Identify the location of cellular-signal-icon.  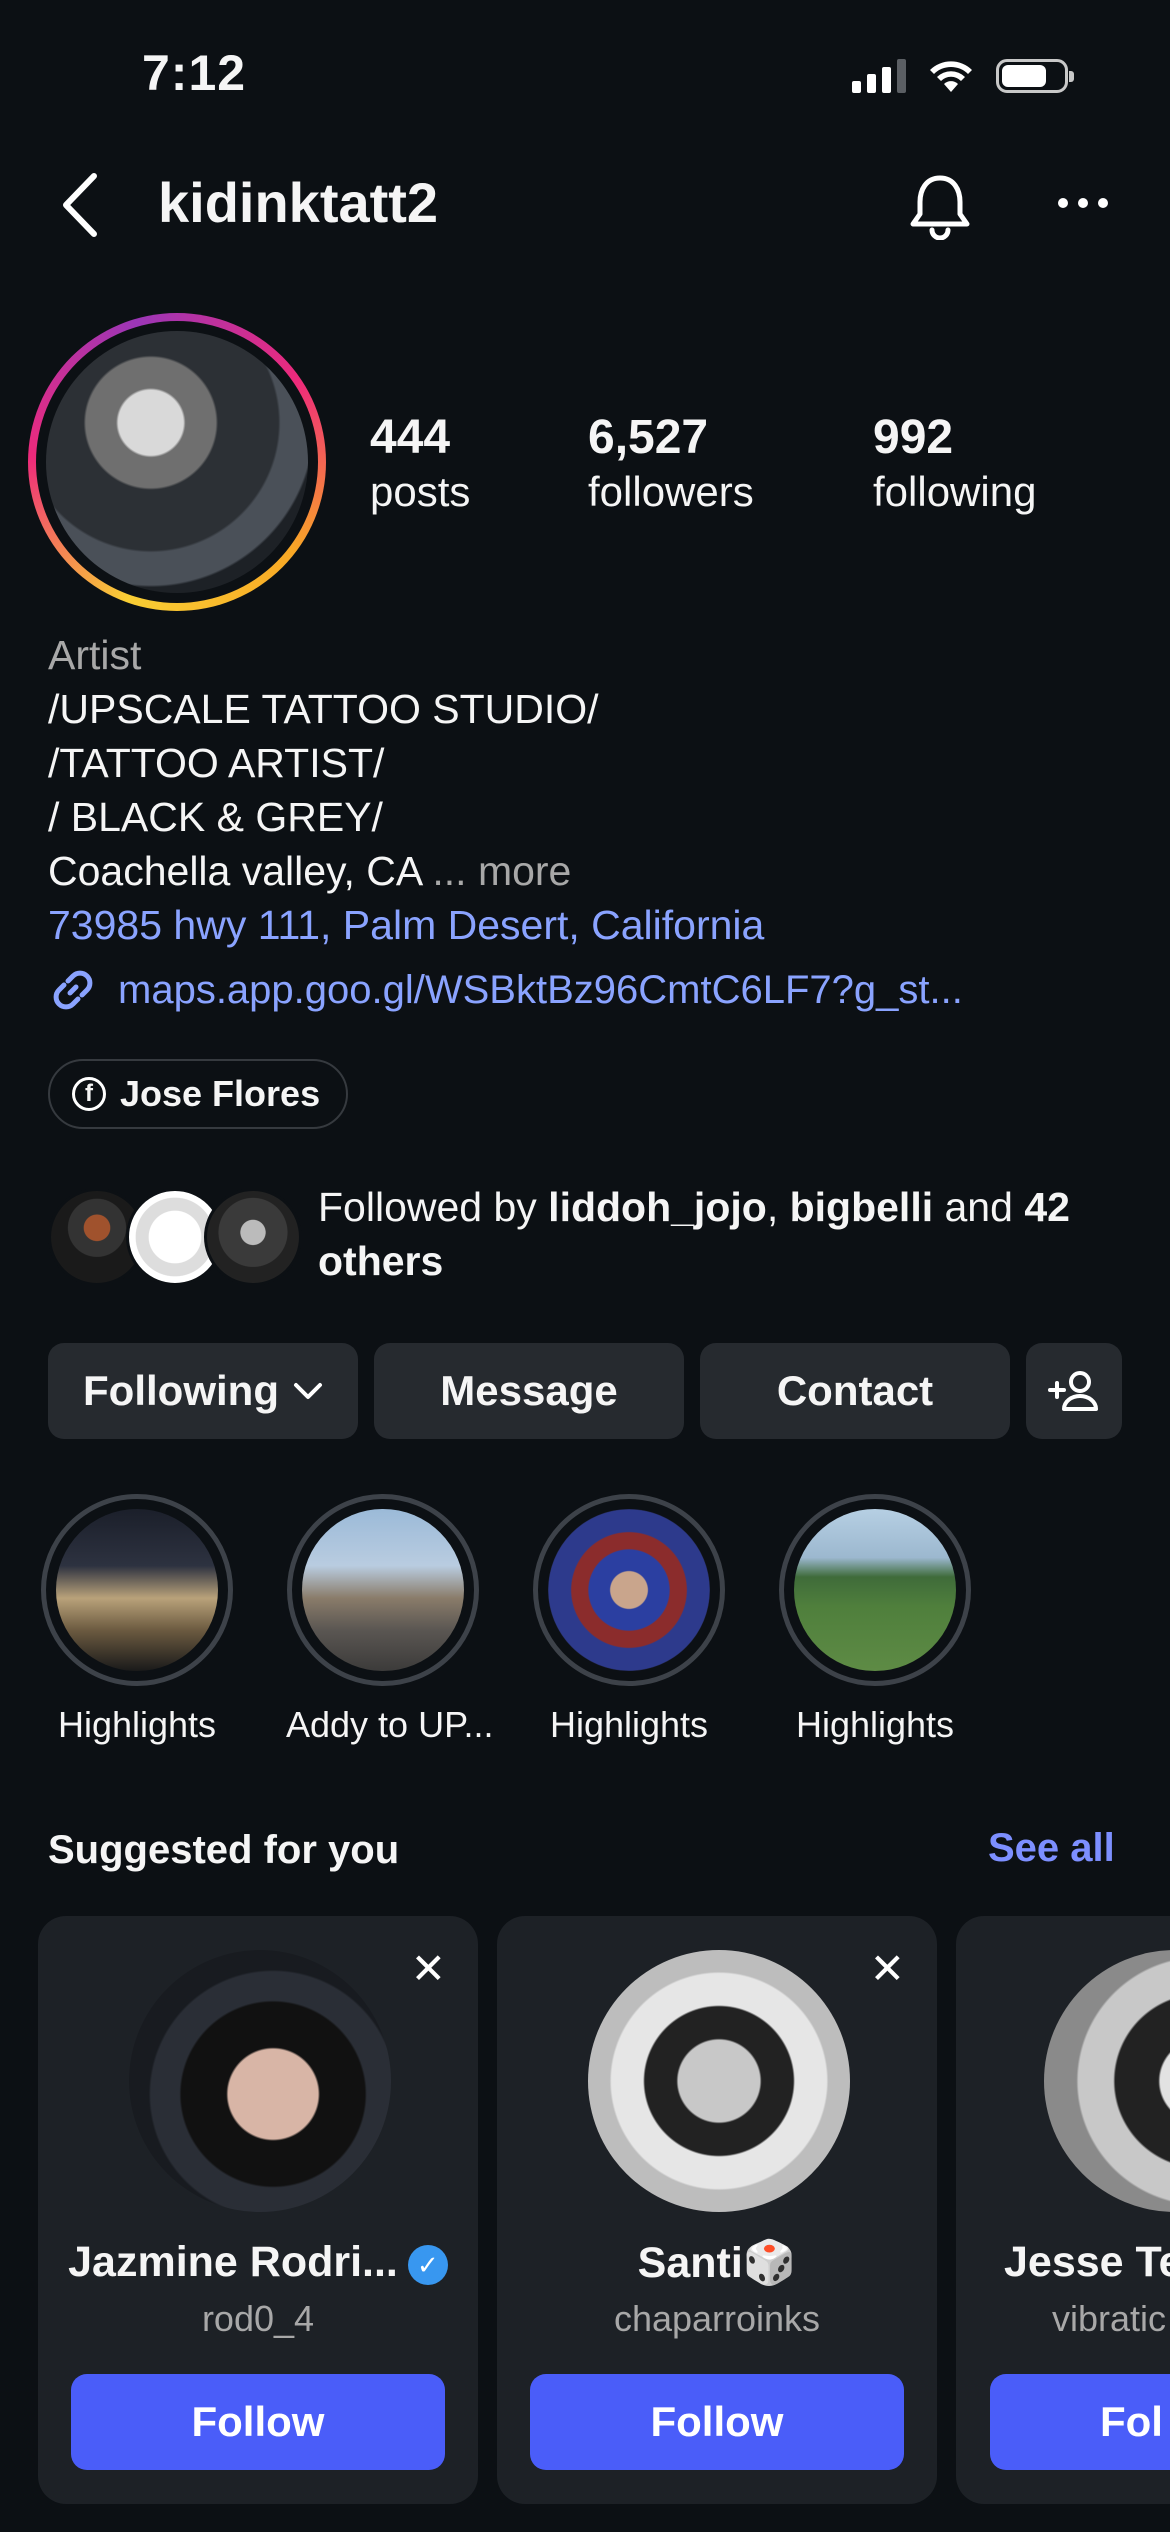
(879, 76).